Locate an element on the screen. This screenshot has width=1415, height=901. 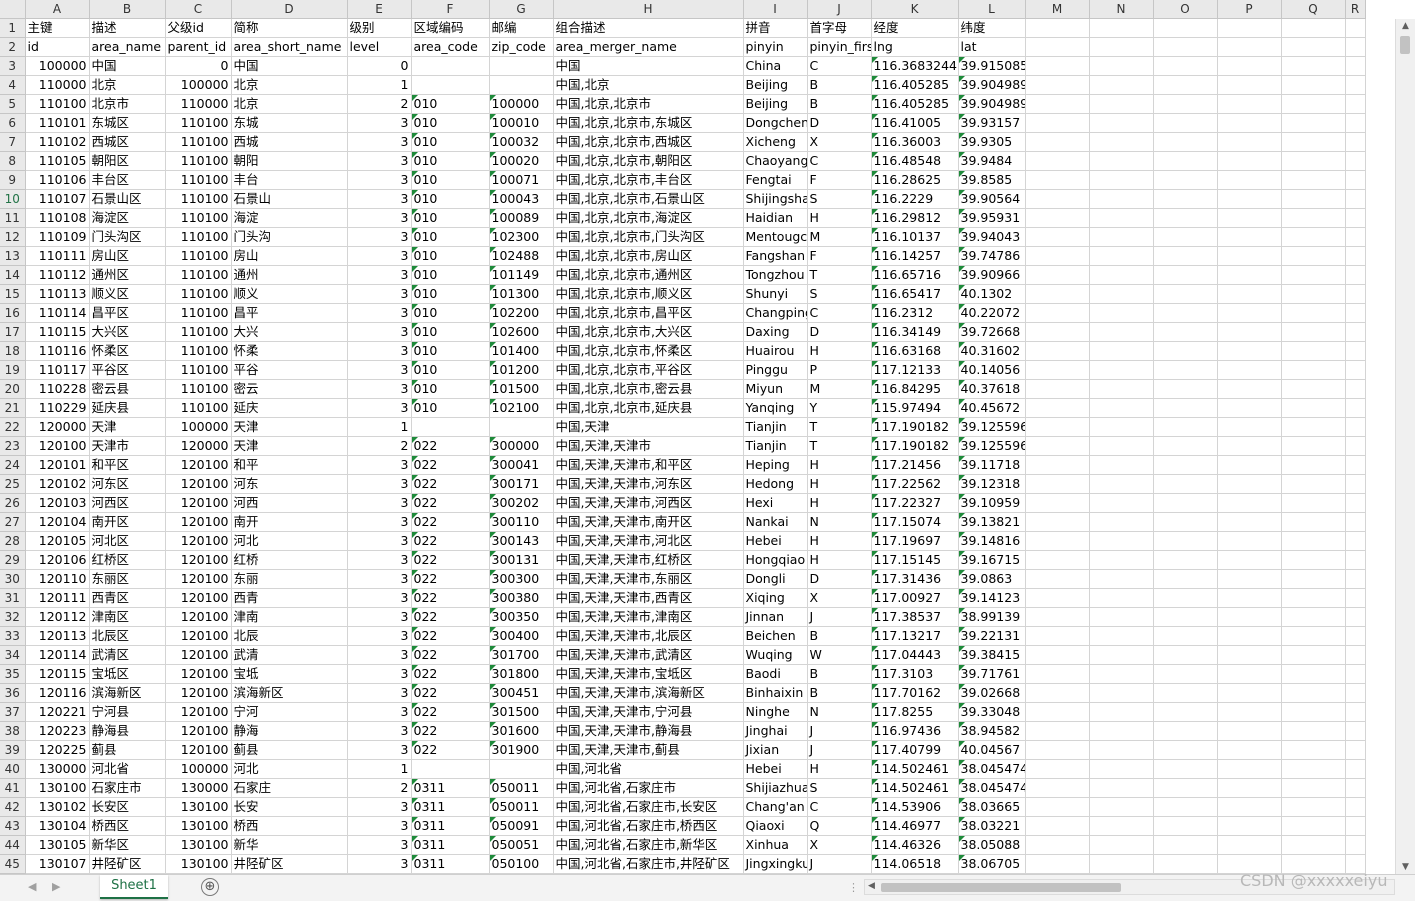
cell: 中国 is located at coordinates (289, 66).